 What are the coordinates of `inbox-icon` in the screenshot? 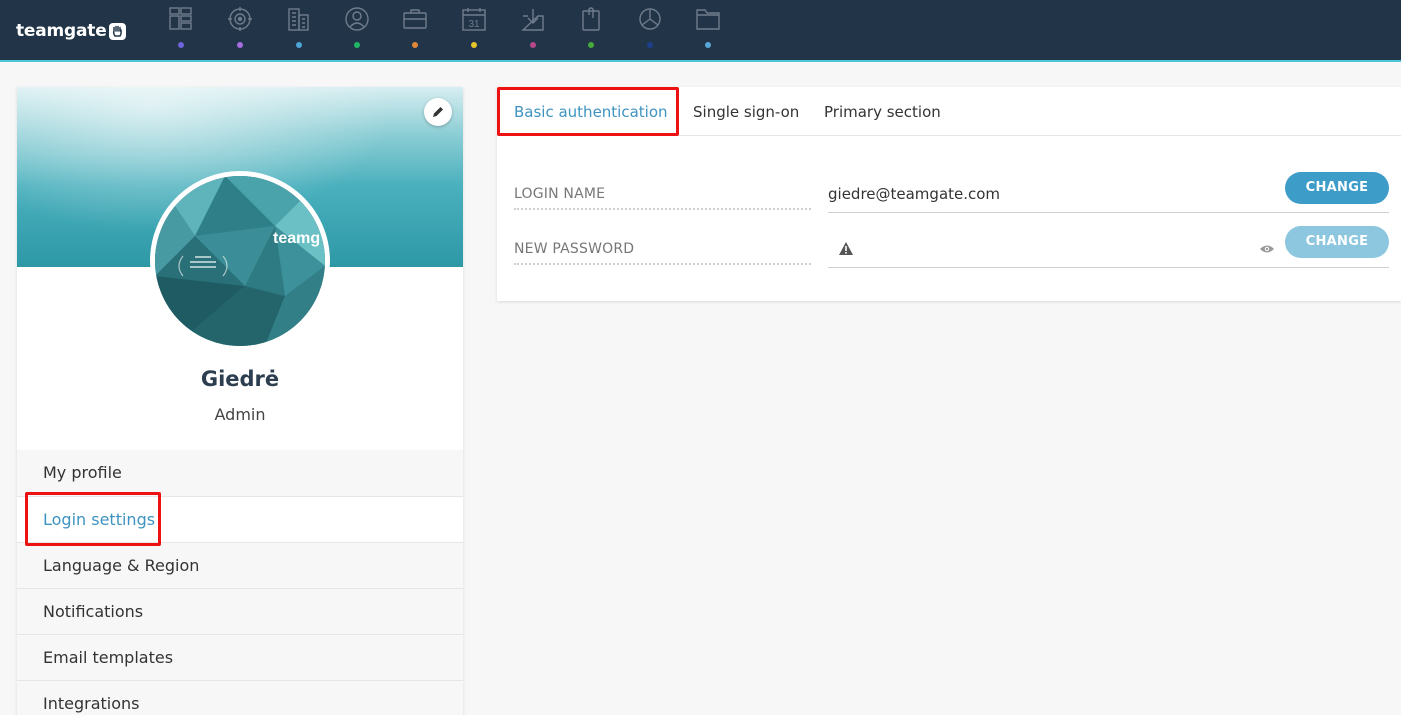 It's located at (532, 20).